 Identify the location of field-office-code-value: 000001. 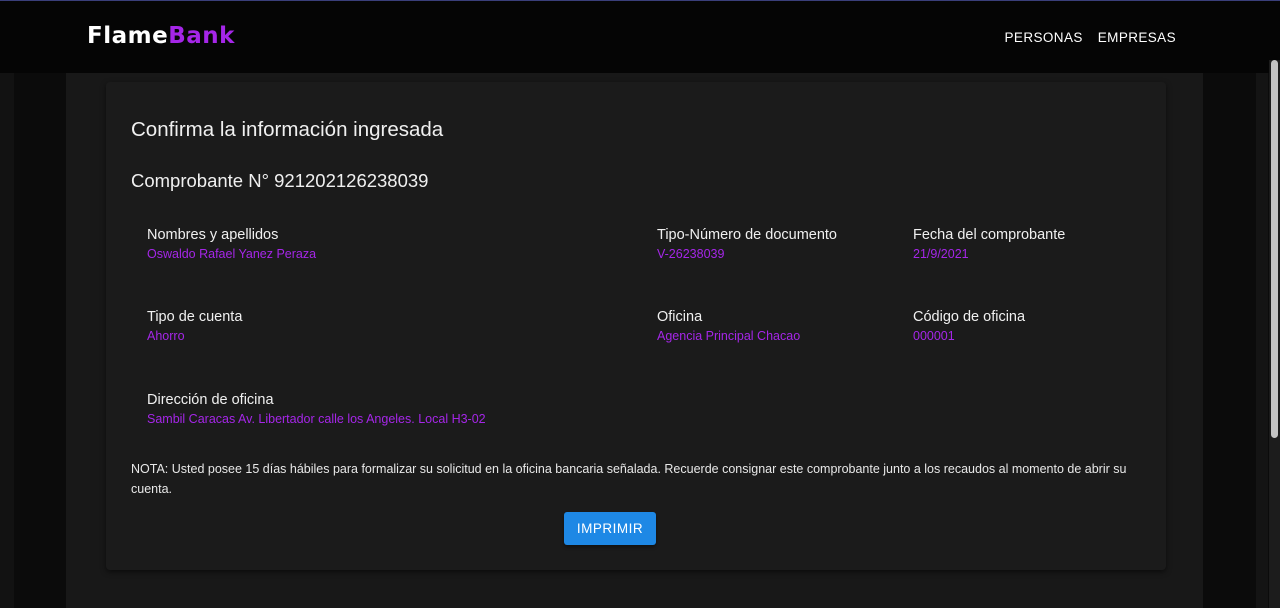
(934, 336).